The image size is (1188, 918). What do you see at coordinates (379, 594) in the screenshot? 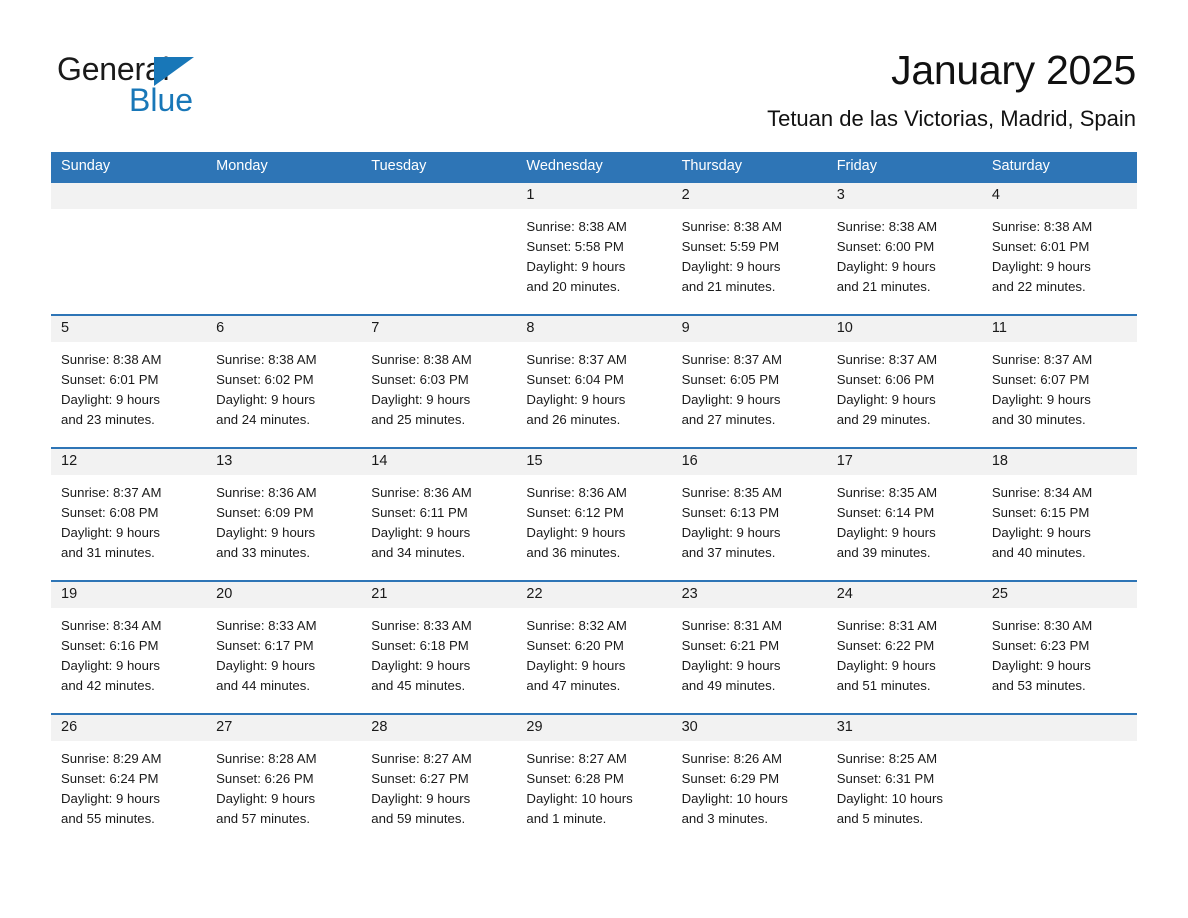
I see `date-number: 21` at bounding box center [379, 594].